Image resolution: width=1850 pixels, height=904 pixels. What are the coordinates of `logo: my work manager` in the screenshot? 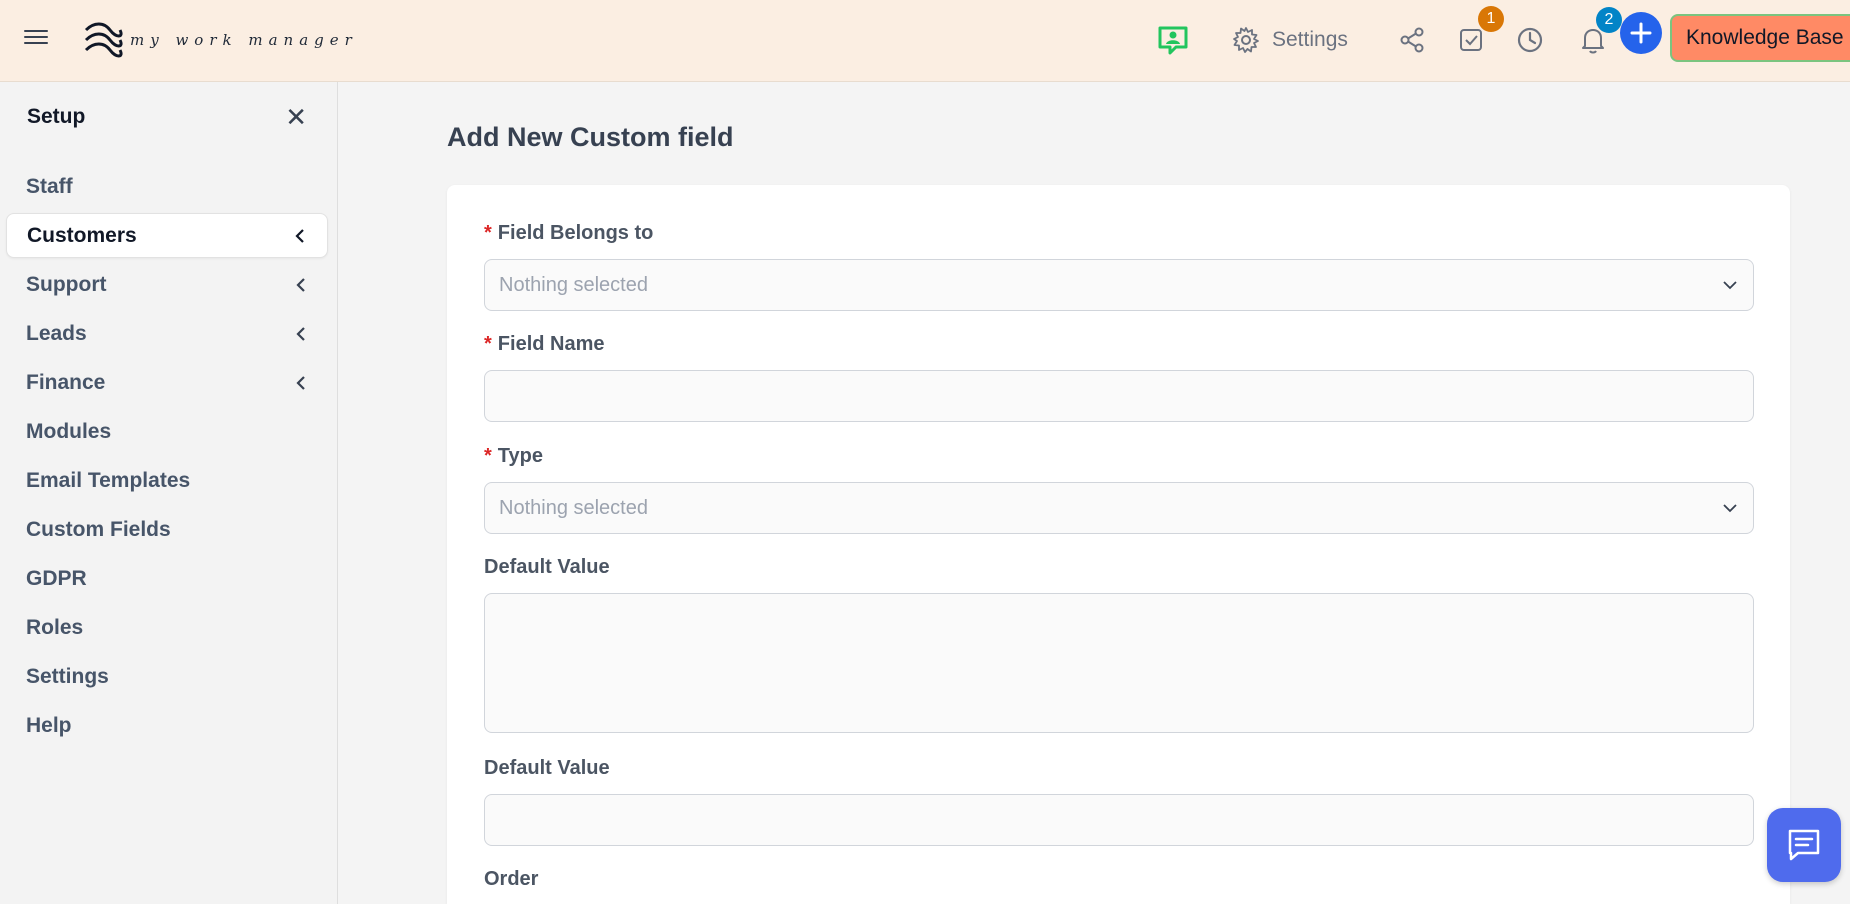 It's located at (219, 40).